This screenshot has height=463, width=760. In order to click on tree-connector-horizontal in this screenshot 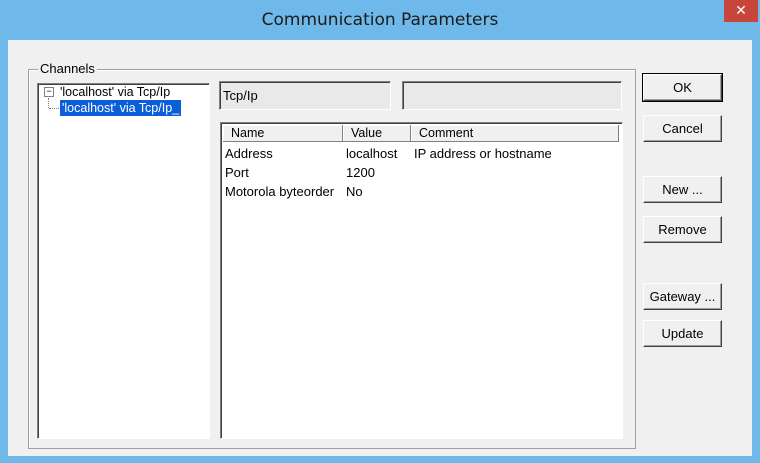, I will do `click(54, 108)`.